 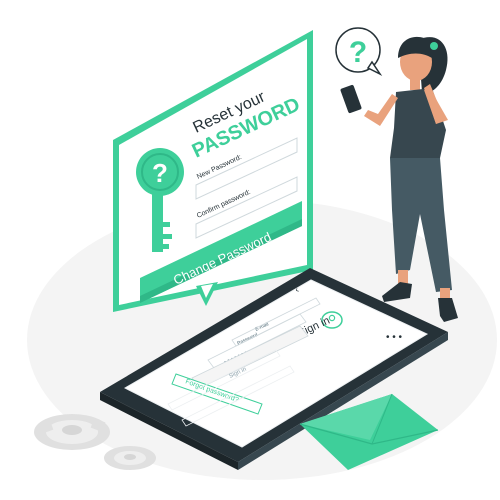 I want to click on question-mark: ?, so click(x=358, y=52).